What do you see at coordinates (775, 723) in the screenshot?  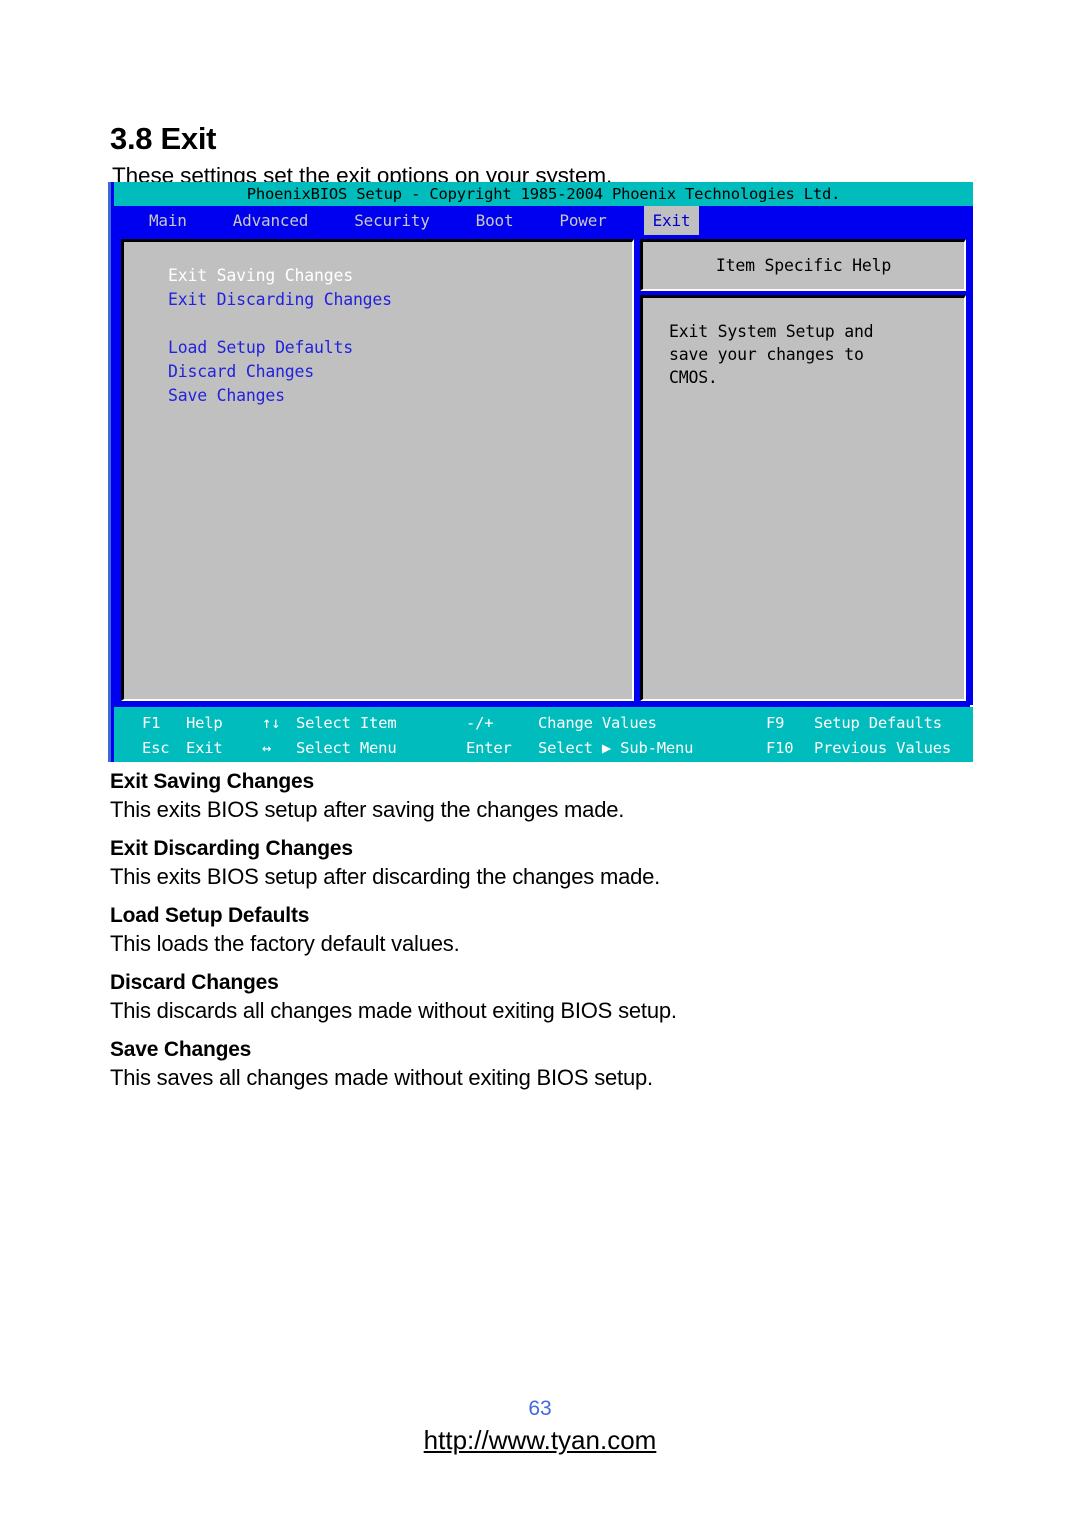 I see `key-f9: F9` at bounding box center [775, 723].